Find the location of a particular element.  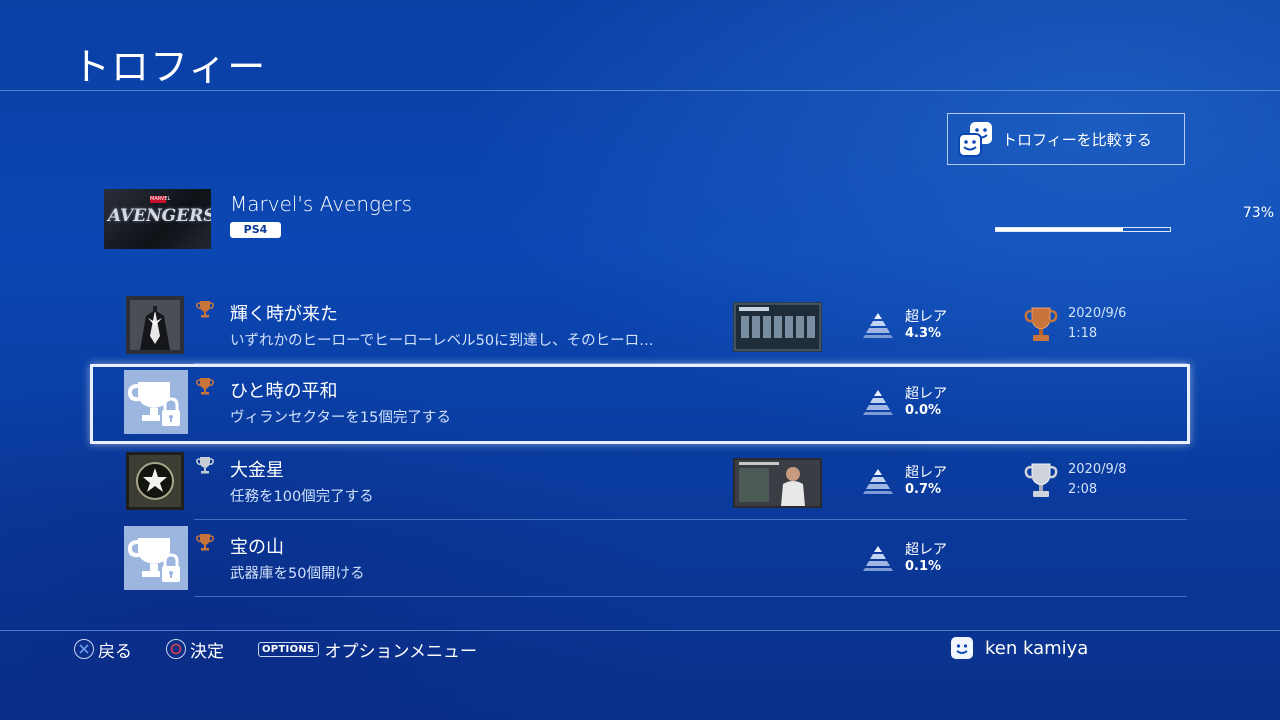

trophy-name: 宝の山 is located at coordinates (257, 547).